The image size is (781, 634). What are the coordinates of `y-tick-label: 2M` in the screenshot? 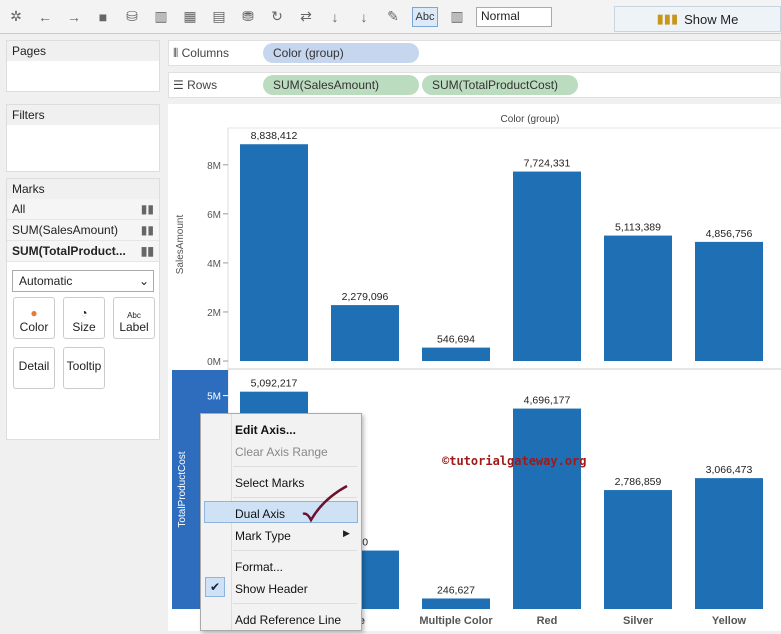 It's located at (214, 313).